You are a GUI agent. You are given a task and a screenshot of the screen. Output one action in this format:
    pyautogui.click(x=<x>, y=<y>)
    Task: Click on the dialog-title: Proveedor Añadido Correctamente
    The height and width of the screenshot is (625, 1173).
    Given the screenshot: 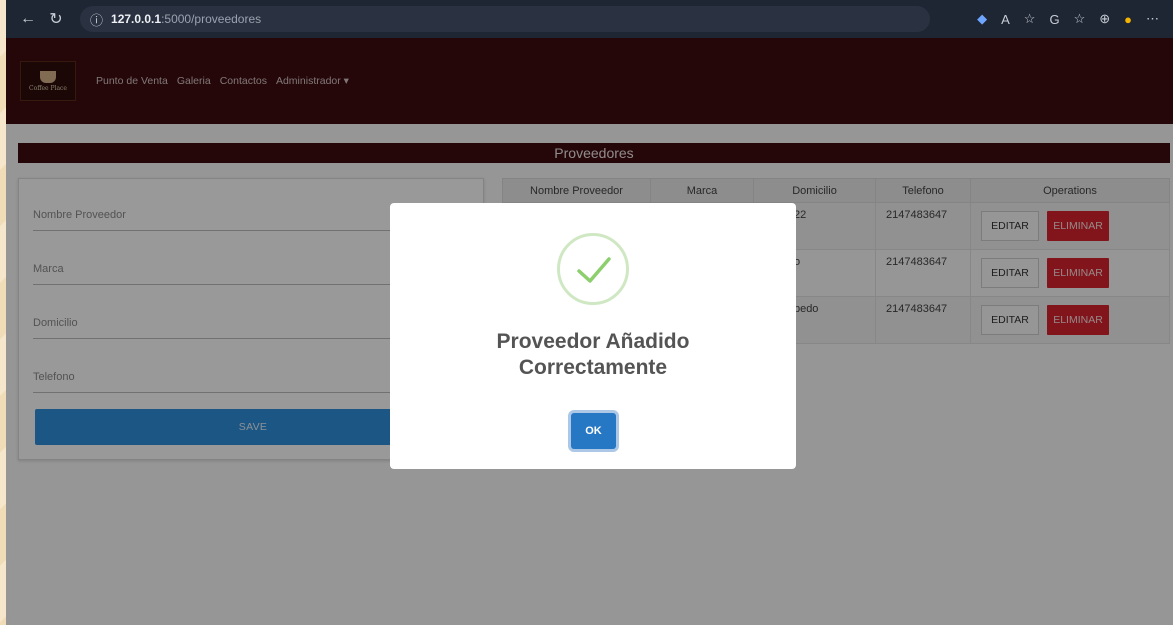 What is the action you would take?
    pyautogui.click(x=593, y=355)
    